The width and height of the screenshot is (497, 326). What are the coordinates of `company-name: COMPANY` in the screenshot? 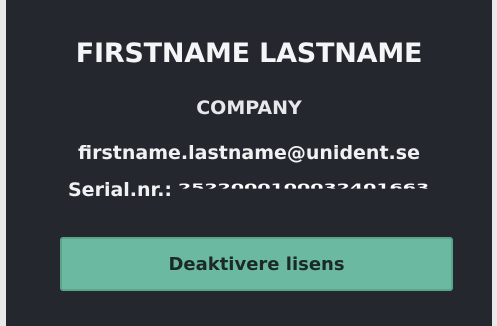 It's located at (249, 108).